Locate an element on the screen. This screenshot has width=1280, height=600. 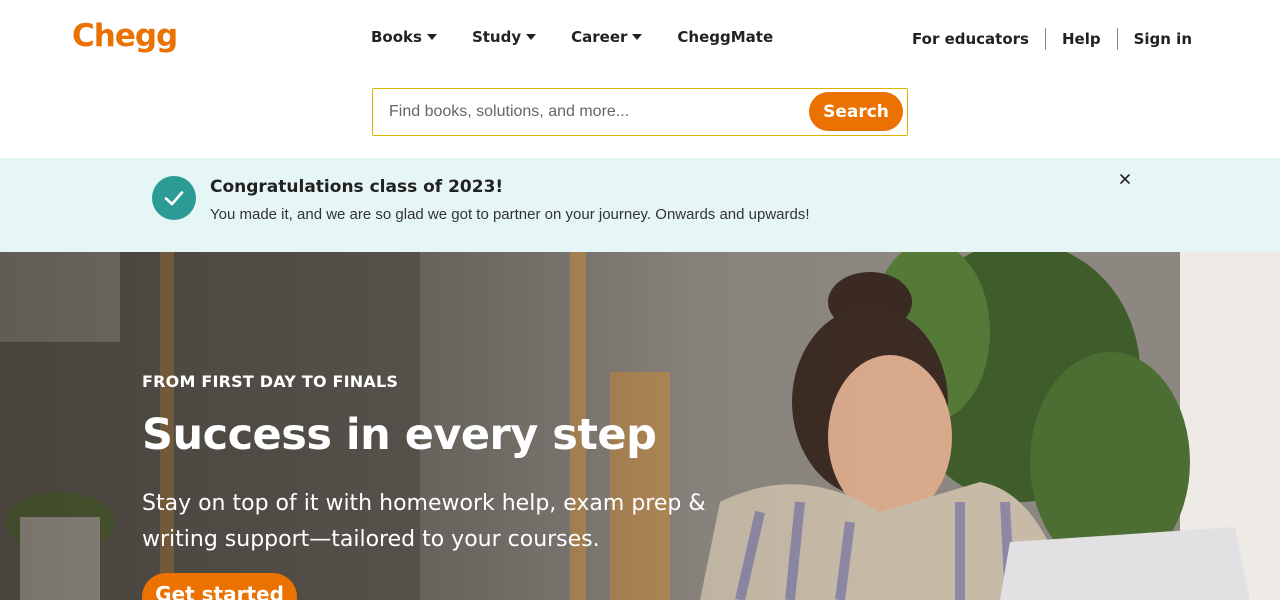
nav-study: Study is located at coordinates (504, 37).